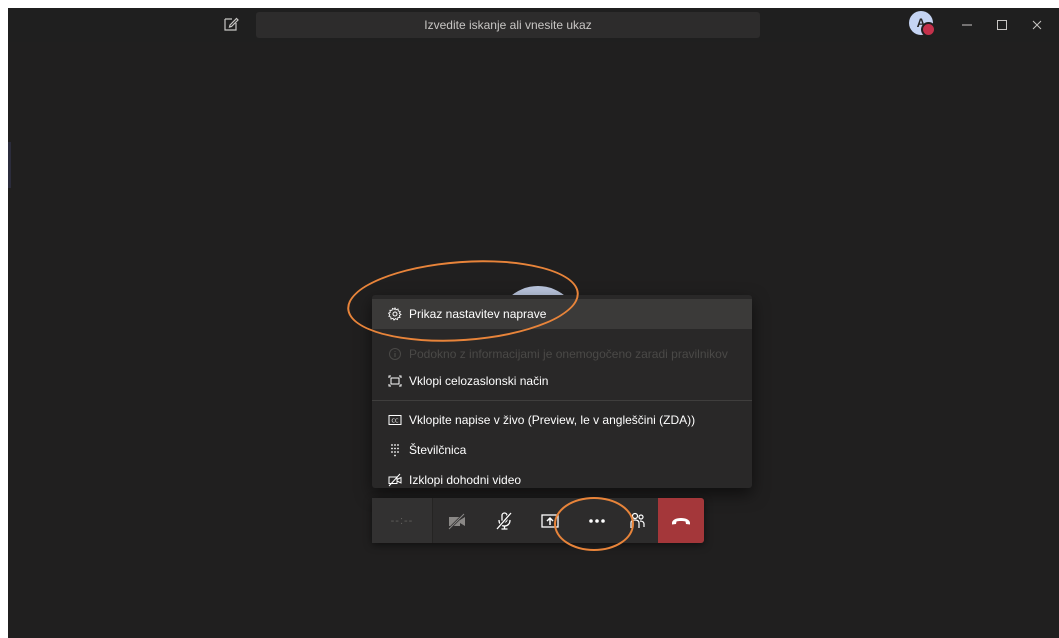 The image size is (1059, 638). I want to click on compose-icon, so click(231, 24).